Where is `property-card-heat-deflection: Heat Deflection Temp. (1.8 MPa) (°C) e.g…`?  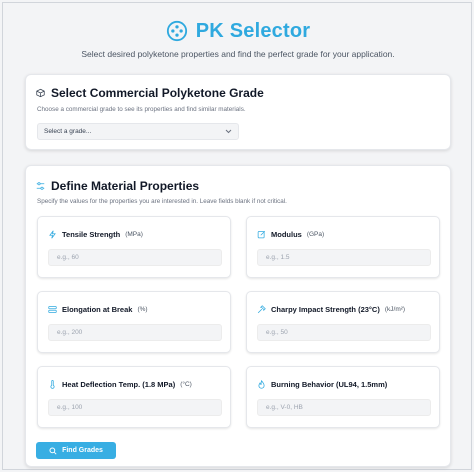 property-card-heat-deflection: Heat Deflection Temp. (1.8 MPa) (°C) e.g… is located at coordinates (134, 397).